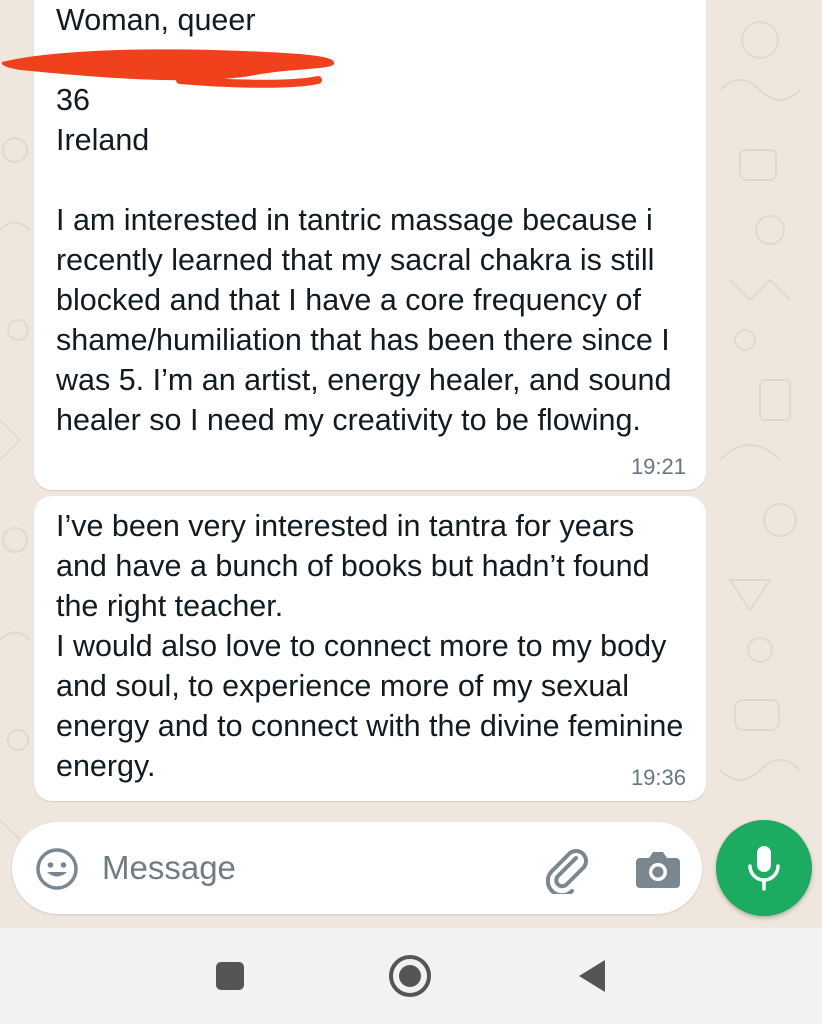 The width and height of the screenshot is (822, 1024). What do you see at coordinates (168, 68) in the screenshot?
I see `redaction-scribble` at bounding box center [168, 68].